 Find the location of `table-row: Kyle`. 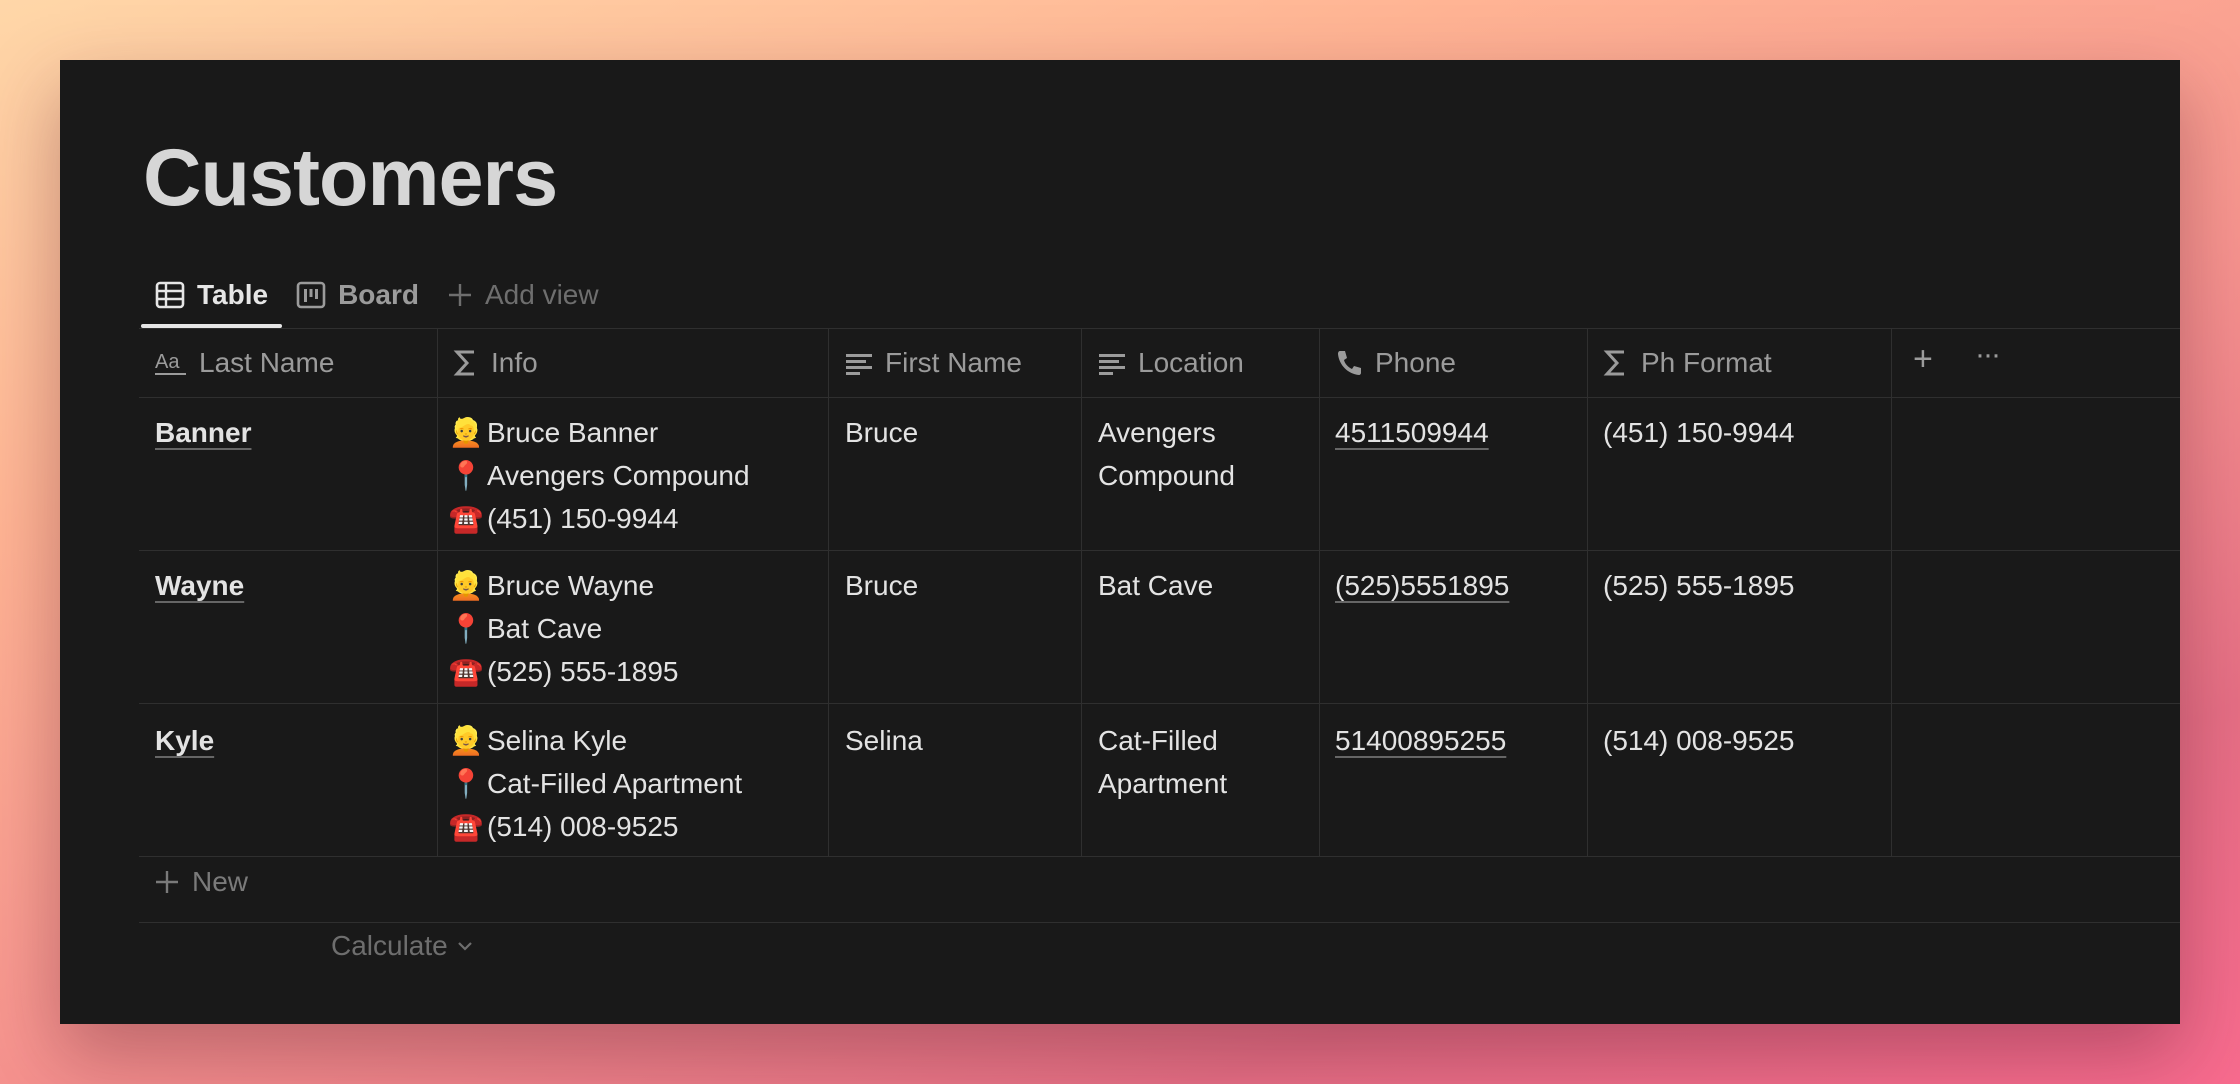

table-row: Kyle is located at coordinates (184, 740).